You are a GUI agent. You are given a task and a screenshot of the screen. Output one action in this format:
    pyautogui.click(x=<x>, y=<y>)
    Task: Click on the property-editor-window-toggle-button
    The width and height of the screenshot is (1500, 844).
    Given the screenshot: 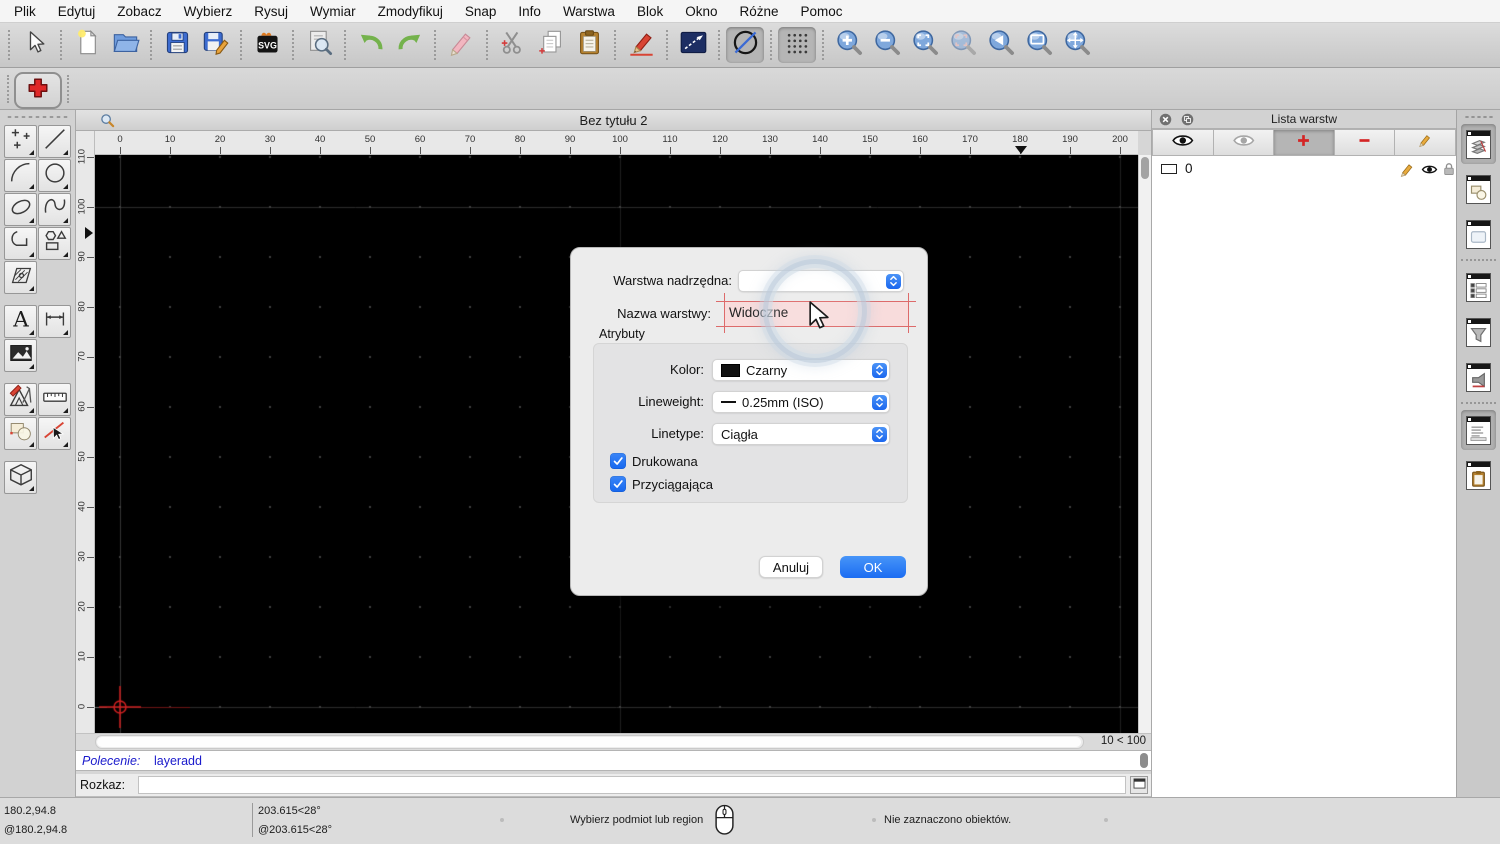 What is the action you would take?
    pyautogui.click(x=1478, y=287)
    